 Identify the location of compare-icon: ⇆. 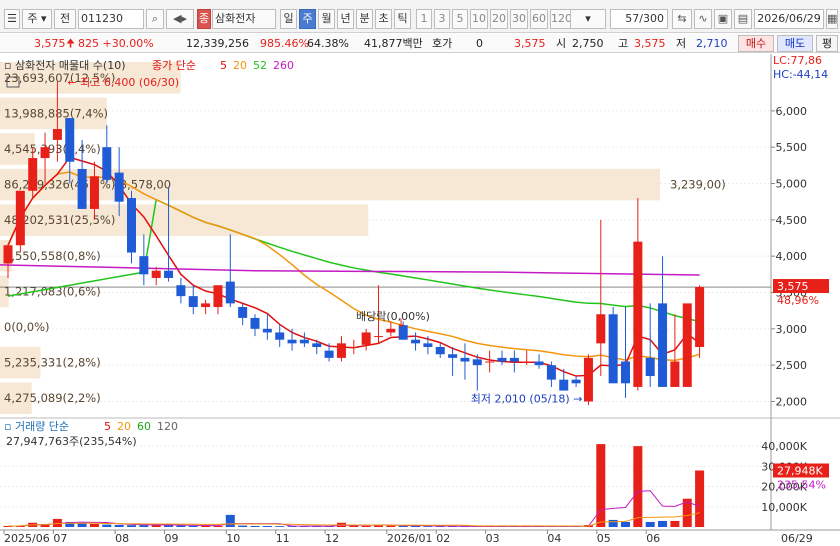
(682, 19).